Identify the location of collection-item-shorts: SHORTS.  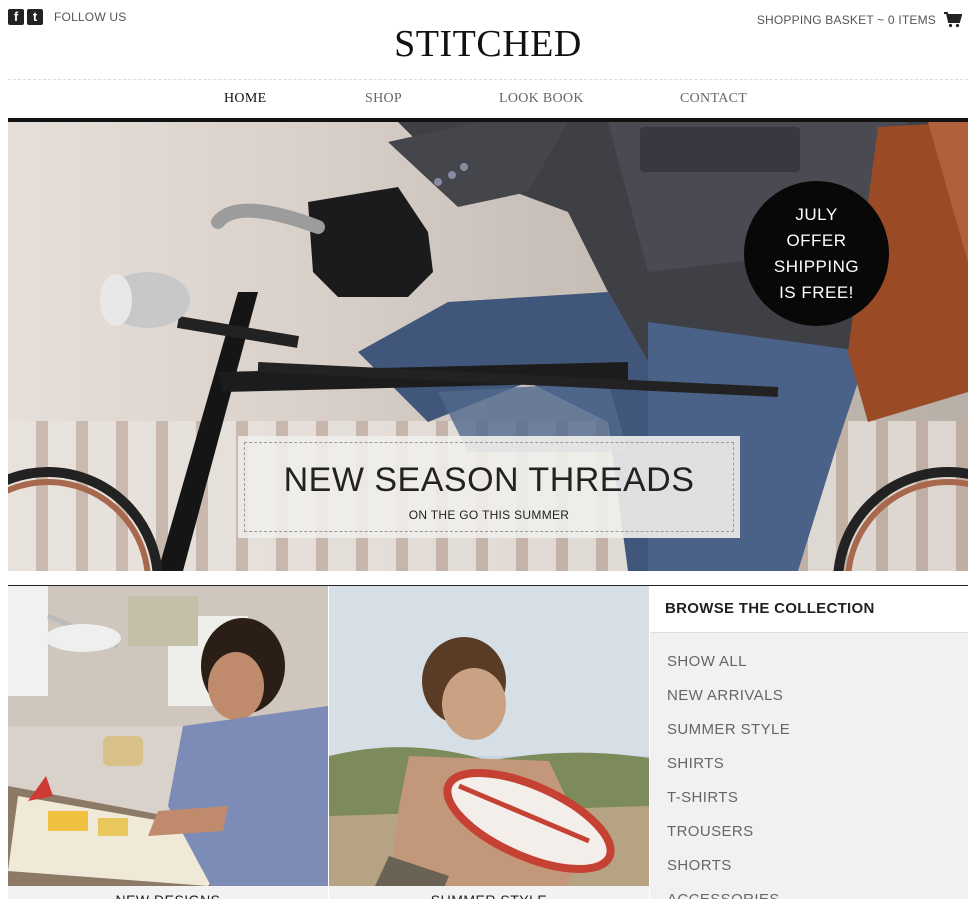
(817, 874).